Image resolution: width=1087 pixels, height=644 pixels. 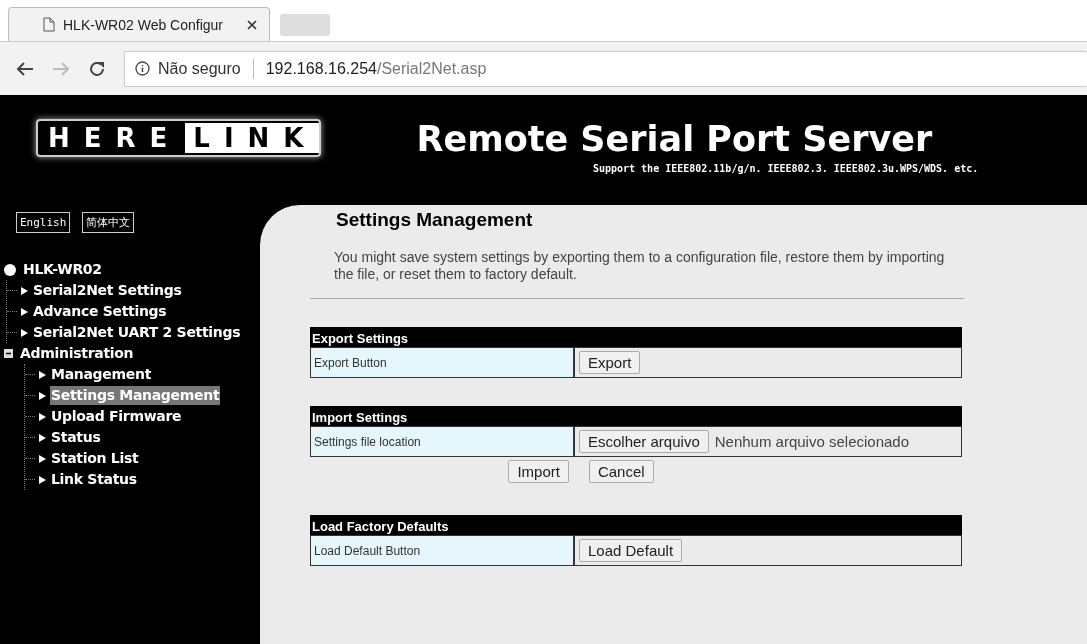 What do you see at coordinates (108, 222) in the screenshot?
I see `language-button: 简体中文` at bounding box center [108, 222].